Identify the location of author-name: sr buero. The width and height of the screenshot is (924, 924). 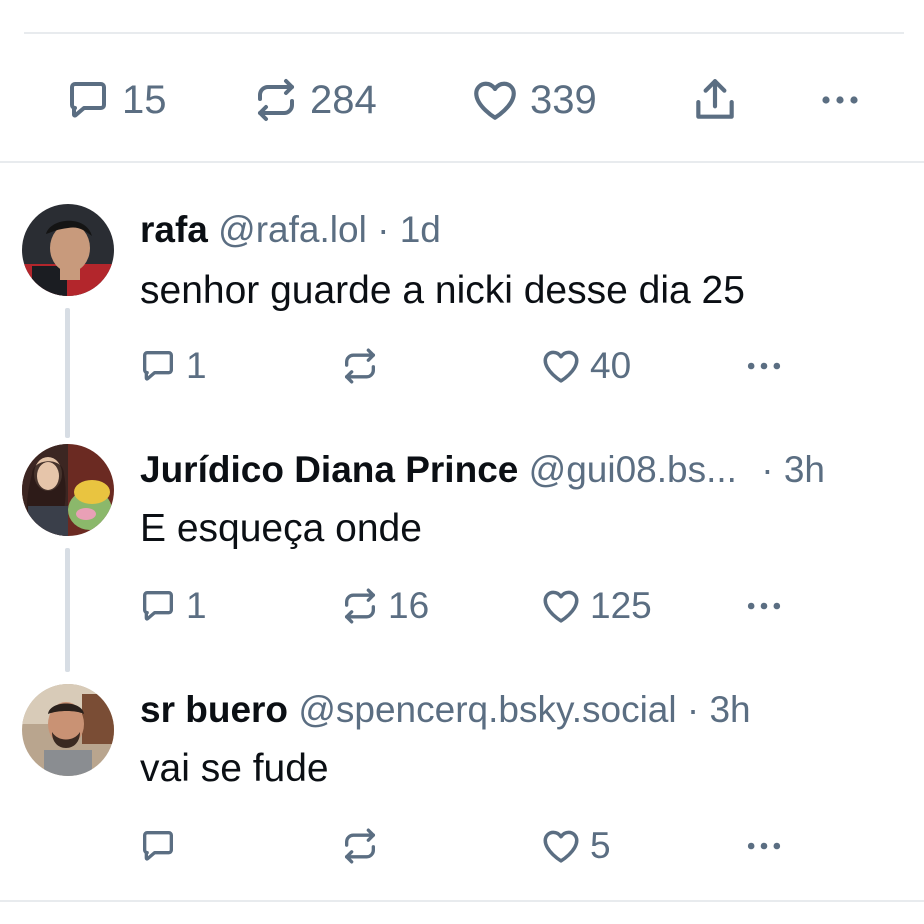
(214, 709).